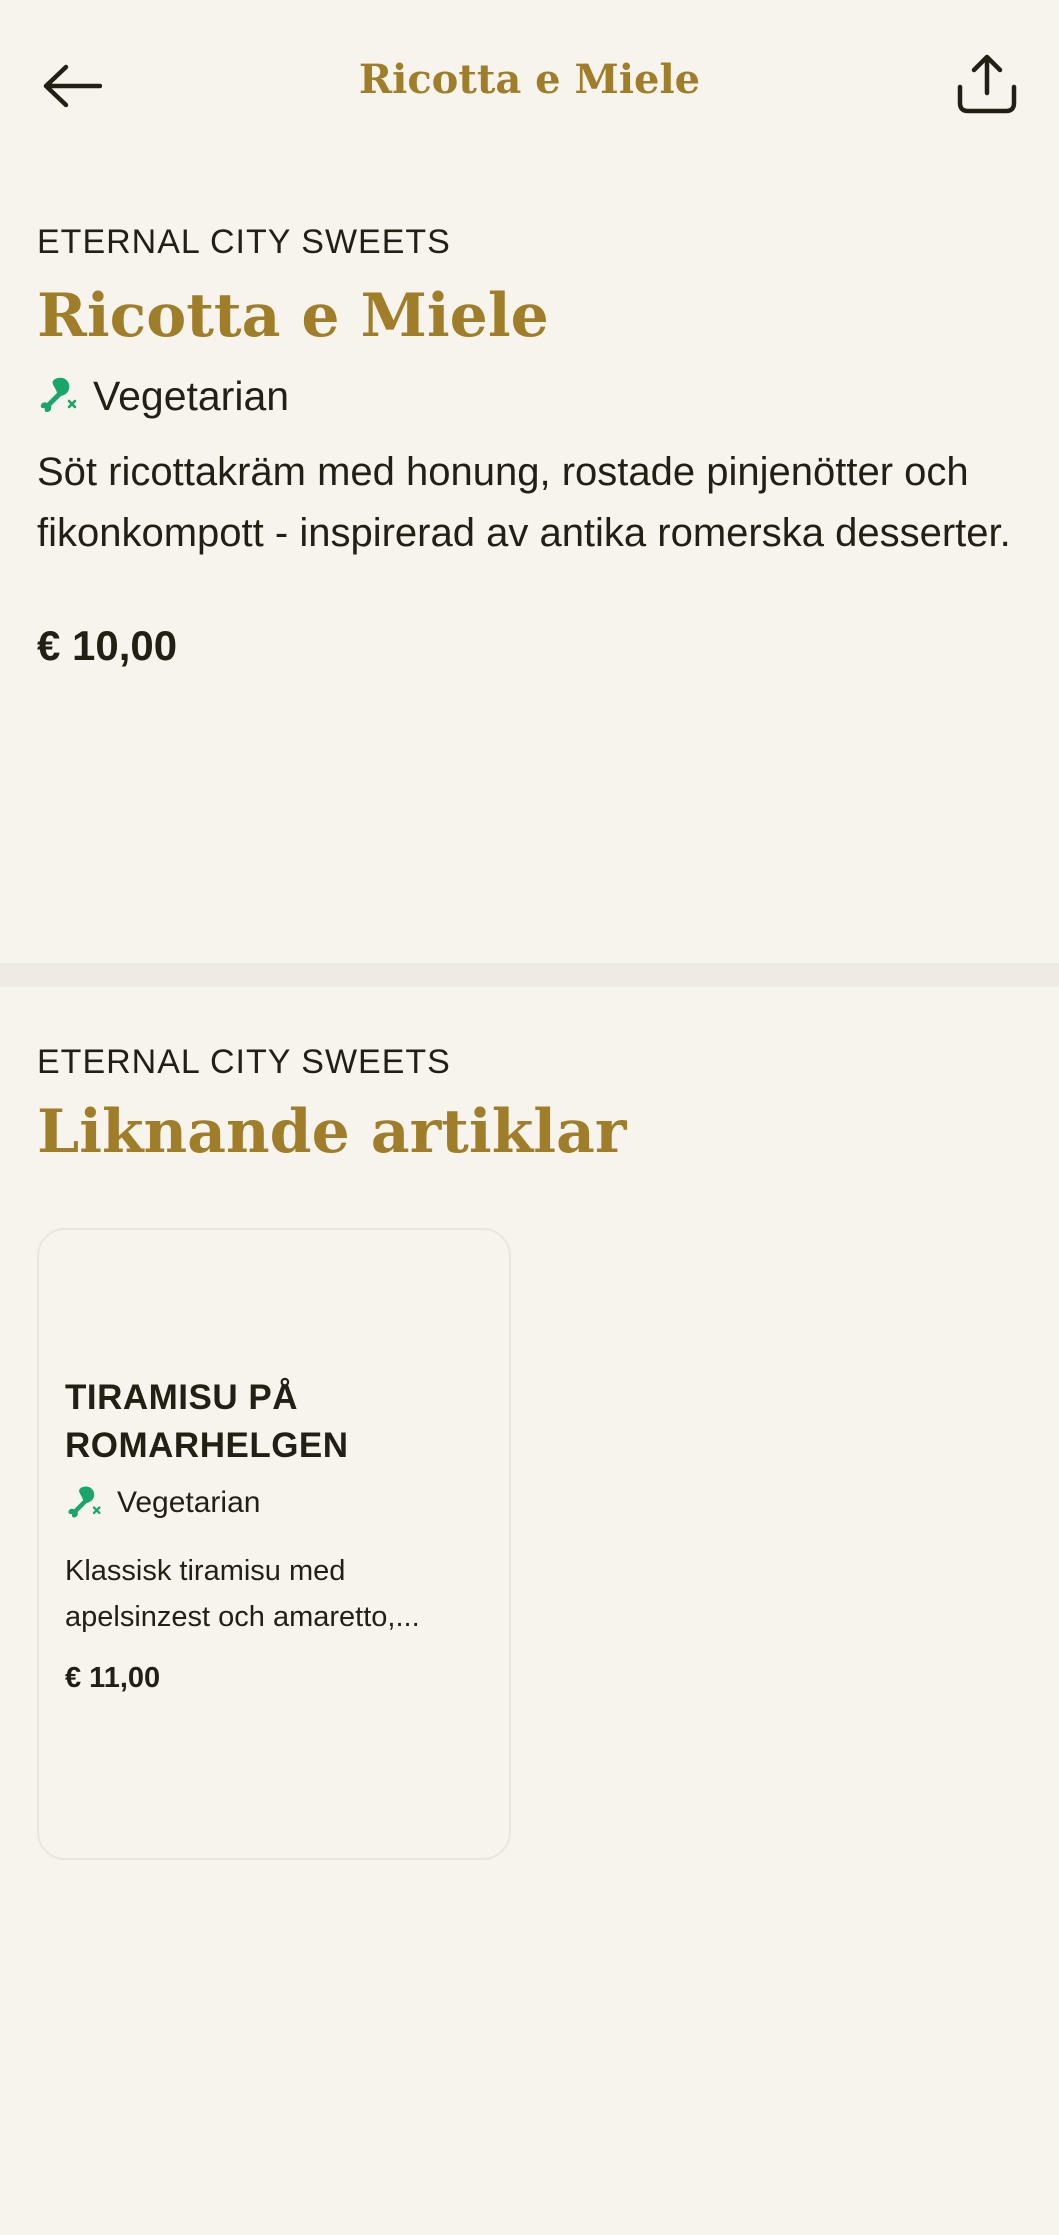  What do you see at coordinates (293, 316) in the screenshot?
I see `product-title: Ricotta e Miele` at bounding box center [293, 316].